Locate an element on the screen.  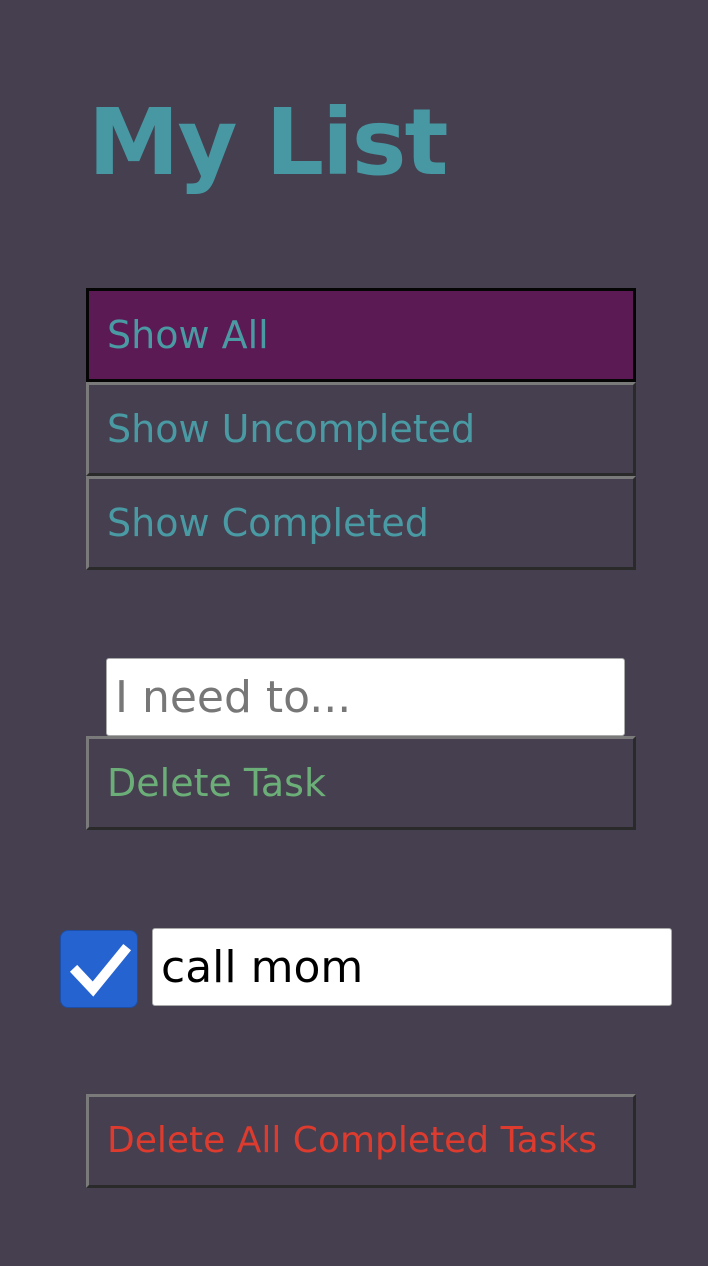
checkmark-icon is located at coordinates (100, 970).